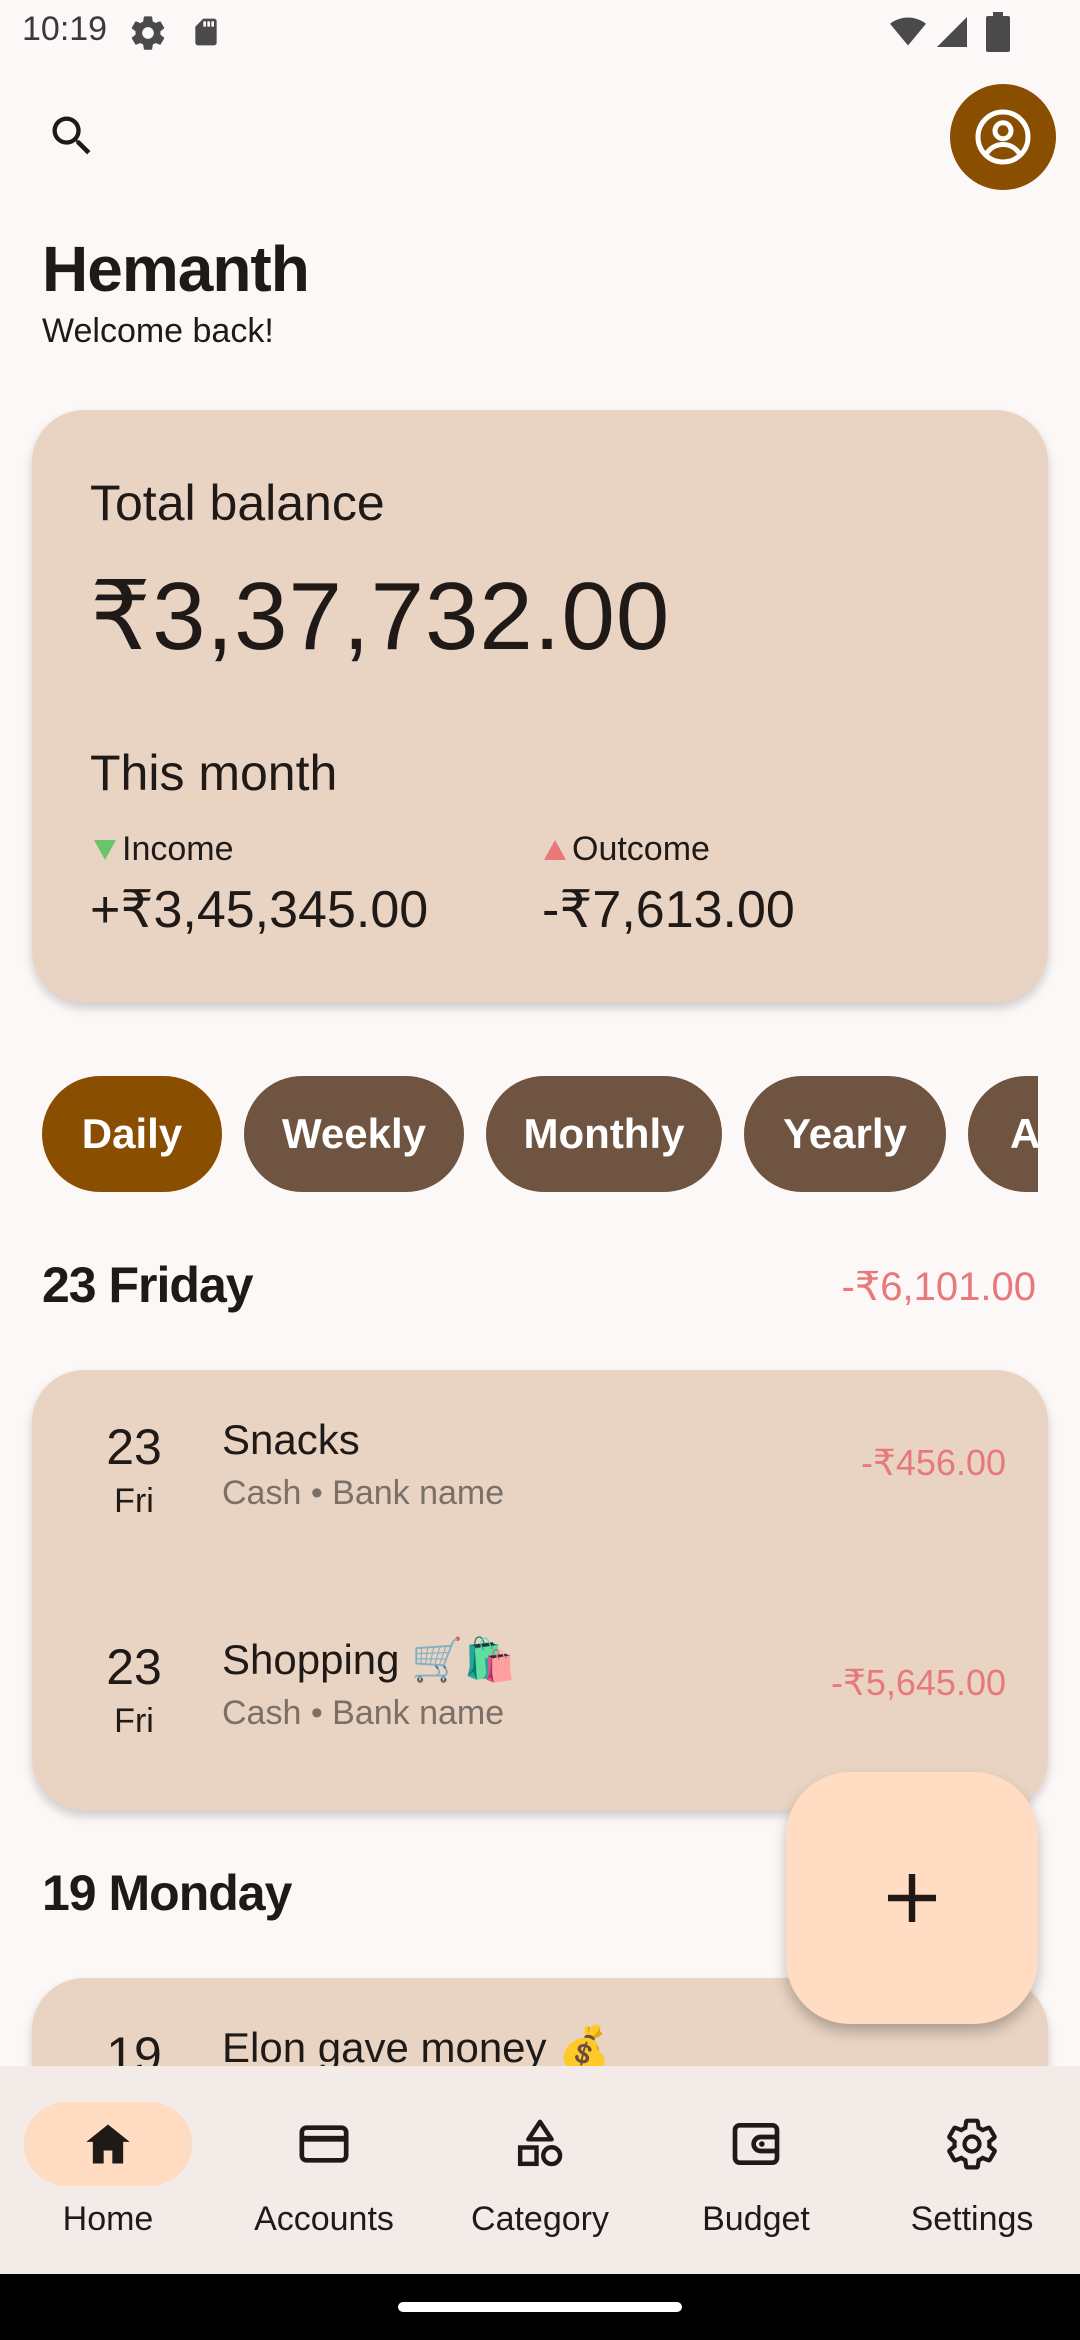  I want to click on sd-card-icon, so click(206, 32).